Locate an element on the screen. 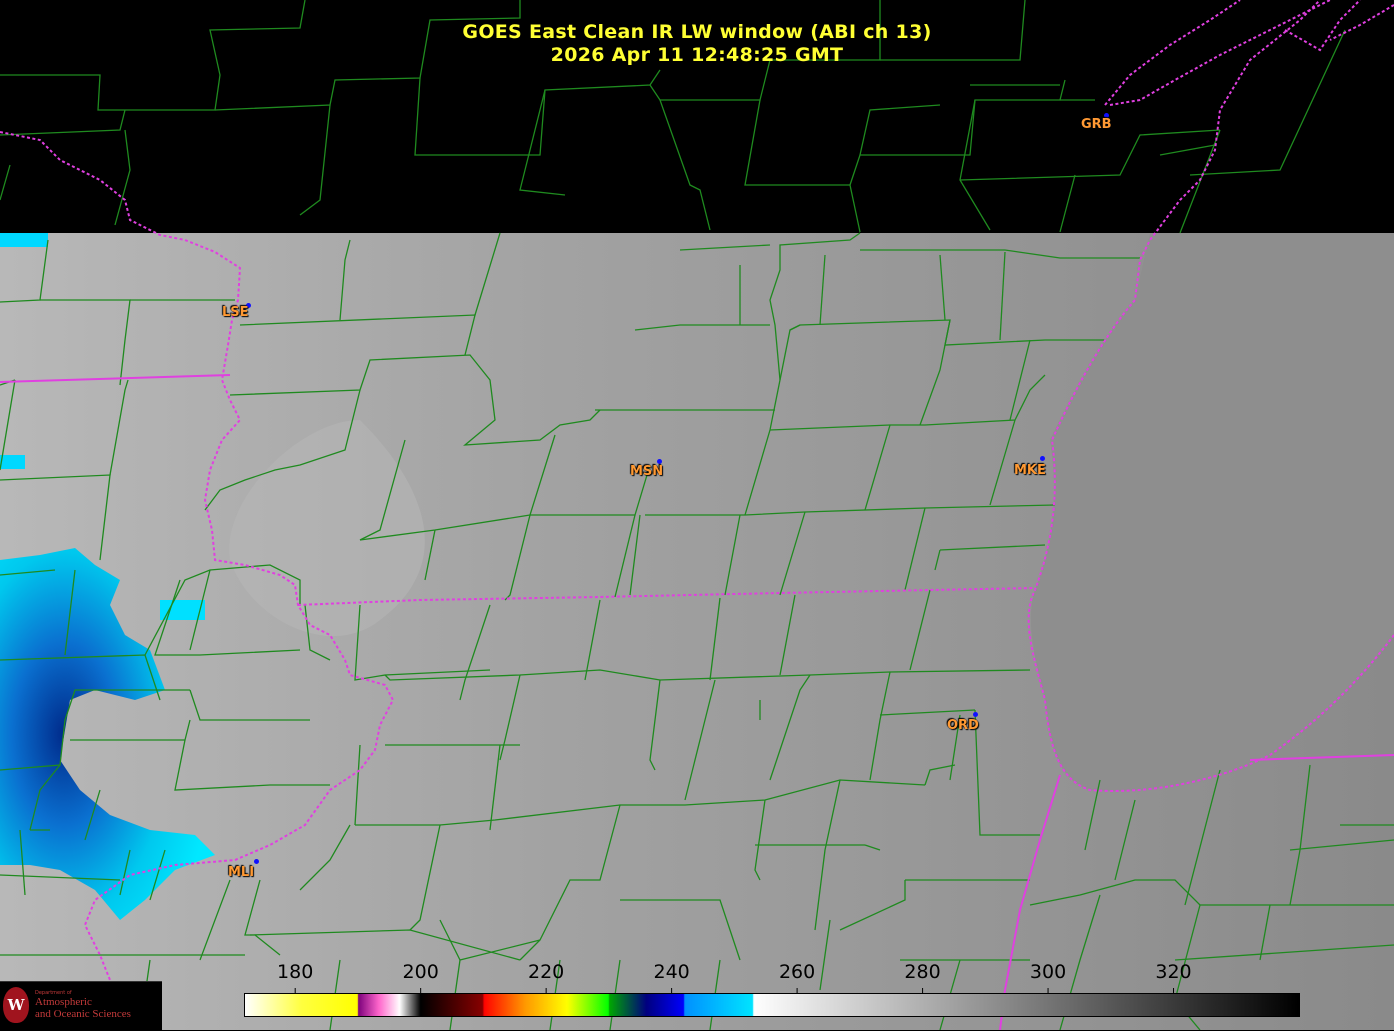 This screenshot has width=1394, height=1031. colorbar-tick-label: 180 is located at coordinates (295, 972).